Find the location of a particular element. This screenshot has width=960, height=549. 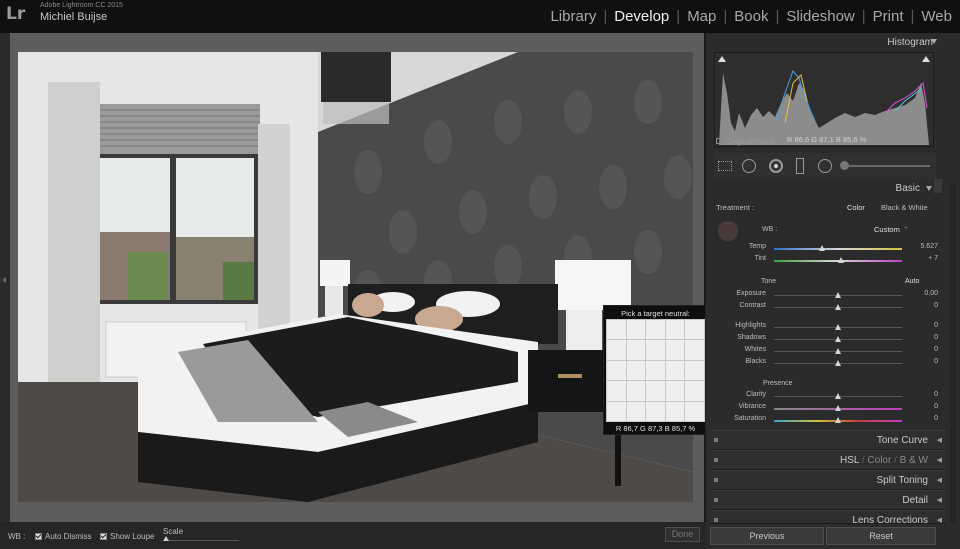

hsl-panel-header: HSL / Color / B & W ◀ is located at coordinates (828, 460).